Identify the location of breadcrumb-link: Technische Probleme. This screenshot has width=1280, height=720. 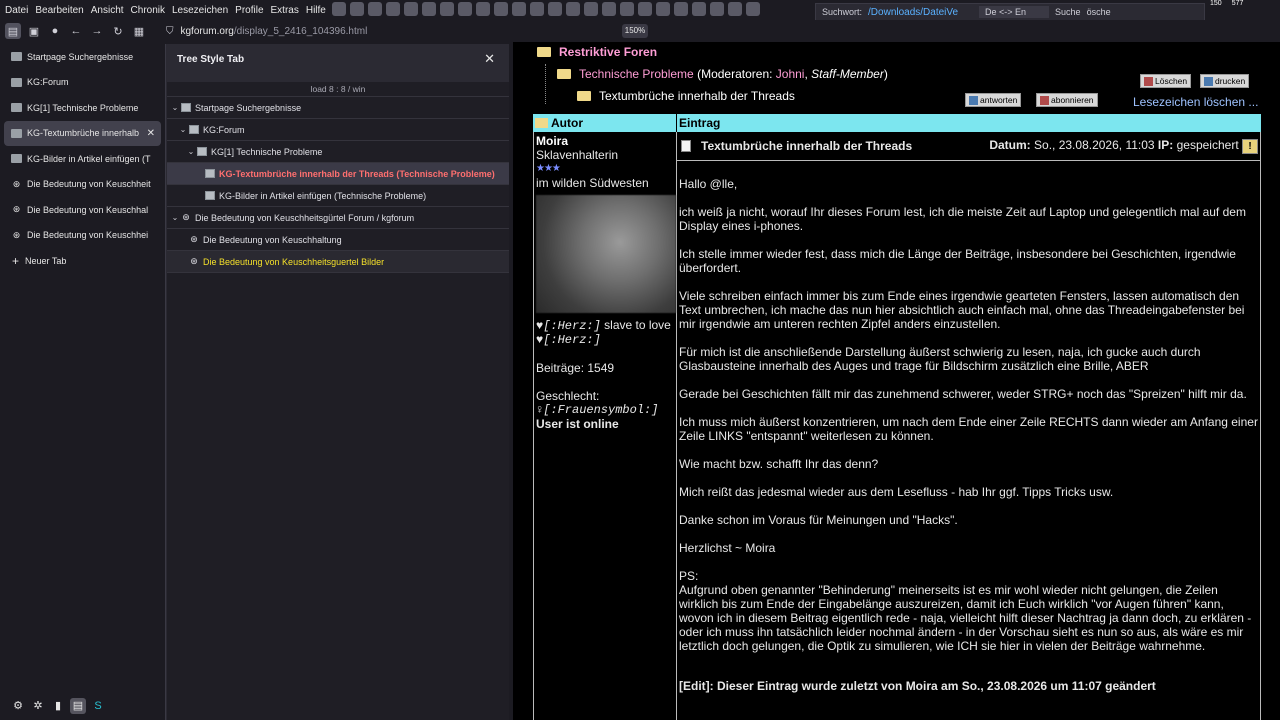
(636, 74).